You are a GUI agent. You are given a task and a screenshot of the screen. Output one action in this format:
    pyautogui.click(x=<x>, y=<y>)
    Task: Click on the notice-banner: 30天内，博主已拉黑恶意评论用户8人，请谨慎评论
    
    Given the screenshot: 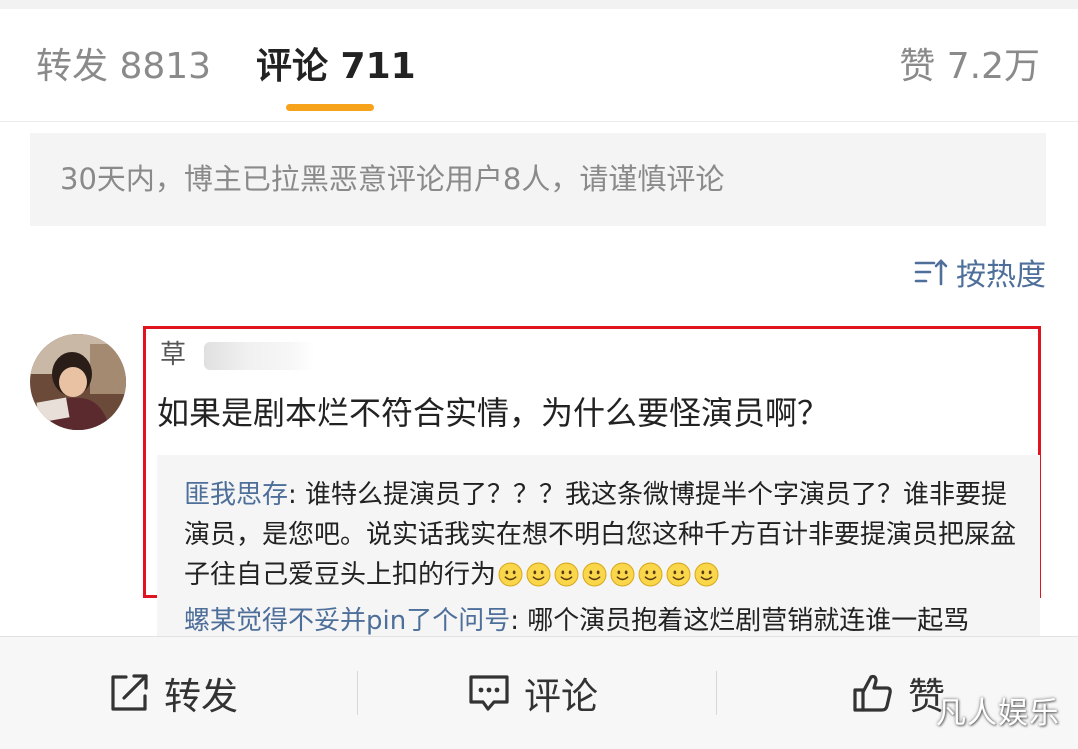 What is the action you would take?
    pyautogui.click(x=538, y=179)
    